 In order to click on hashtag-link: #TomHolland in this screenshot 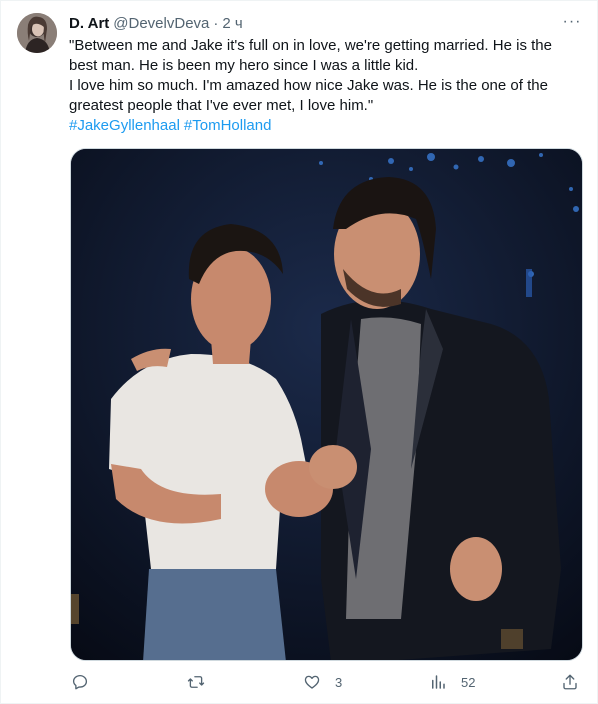, I will do `click(228, 125)`.